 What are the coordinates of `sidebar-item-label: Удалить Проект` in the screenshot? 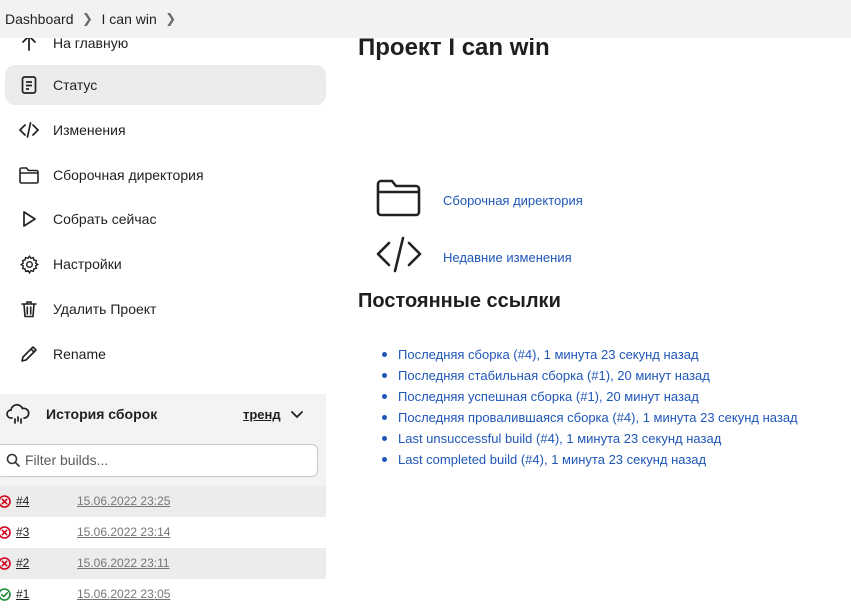 It's located at (105, 309).